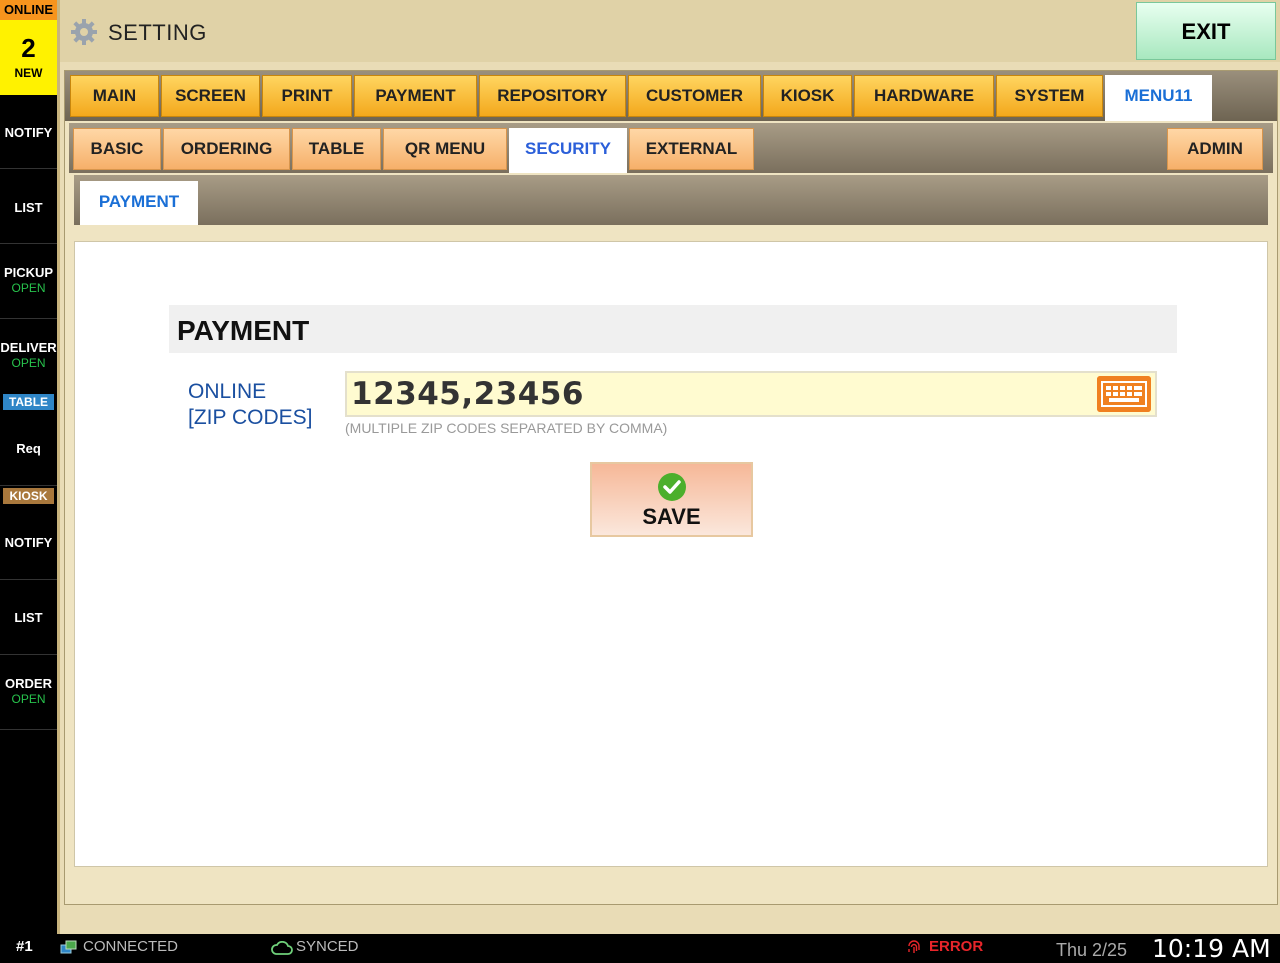 Image resolution: width=1280 pixels, height=963 pixels. Describe the element at coordinates (117, 149) in the screenshot. I see `subtab-basic: BASIC` at that location.